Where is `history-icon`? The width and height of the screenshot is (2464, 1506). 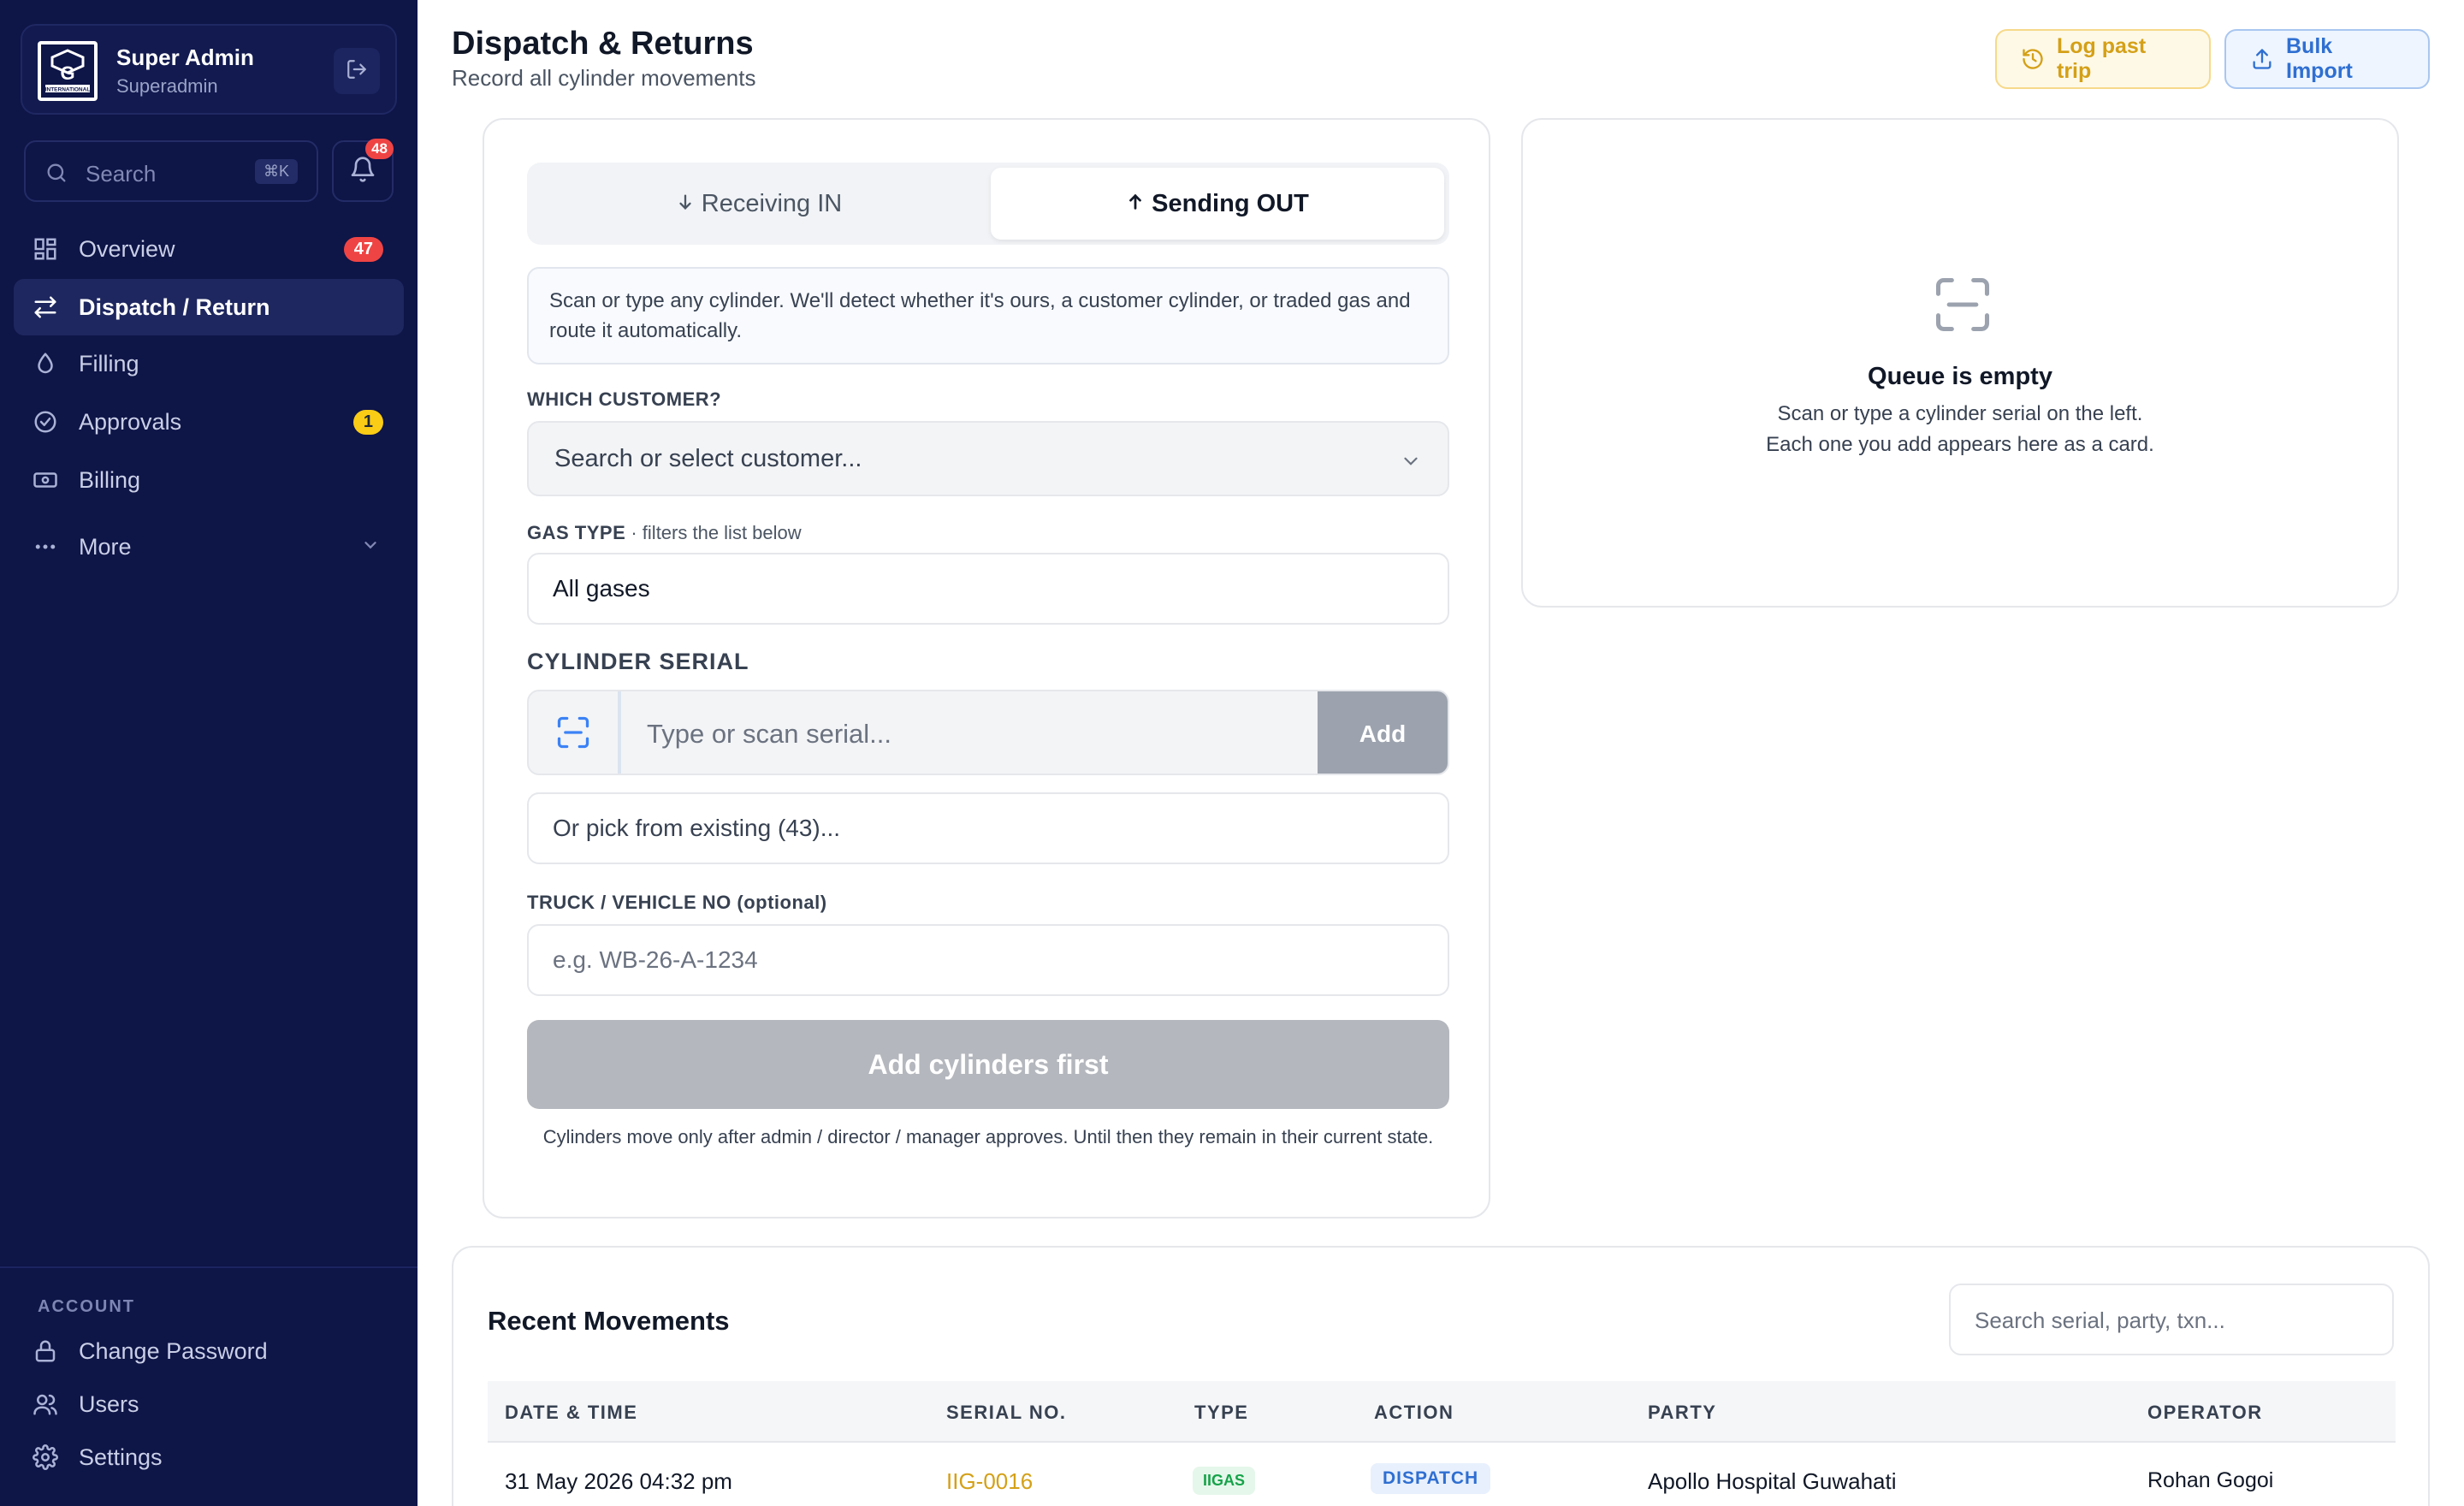 history-icon is located at coordinates (2033, 59).